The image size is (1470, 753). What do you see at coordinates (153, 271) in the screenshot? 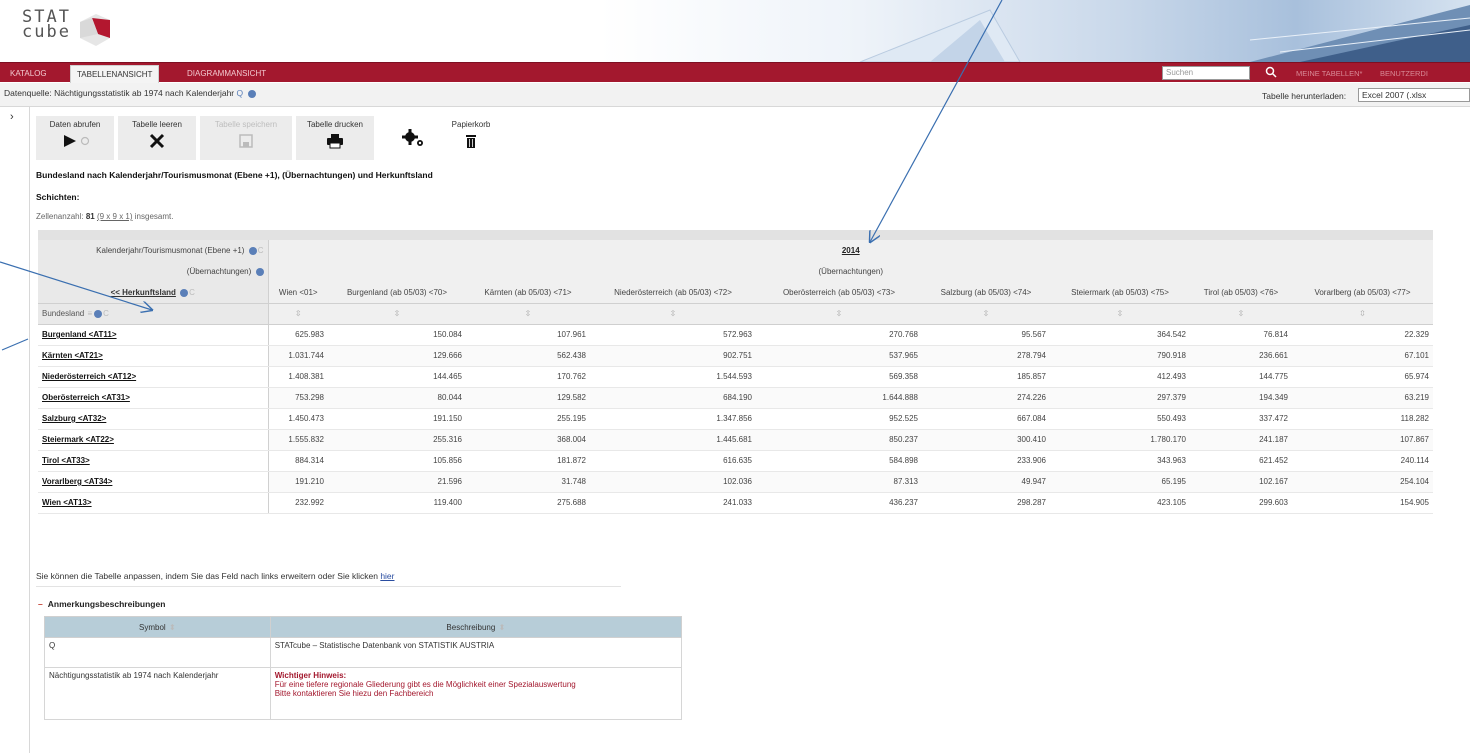
I see `row-dim-uebernachtungen: (Übernachtungen)` at bounding box center [153, 271].